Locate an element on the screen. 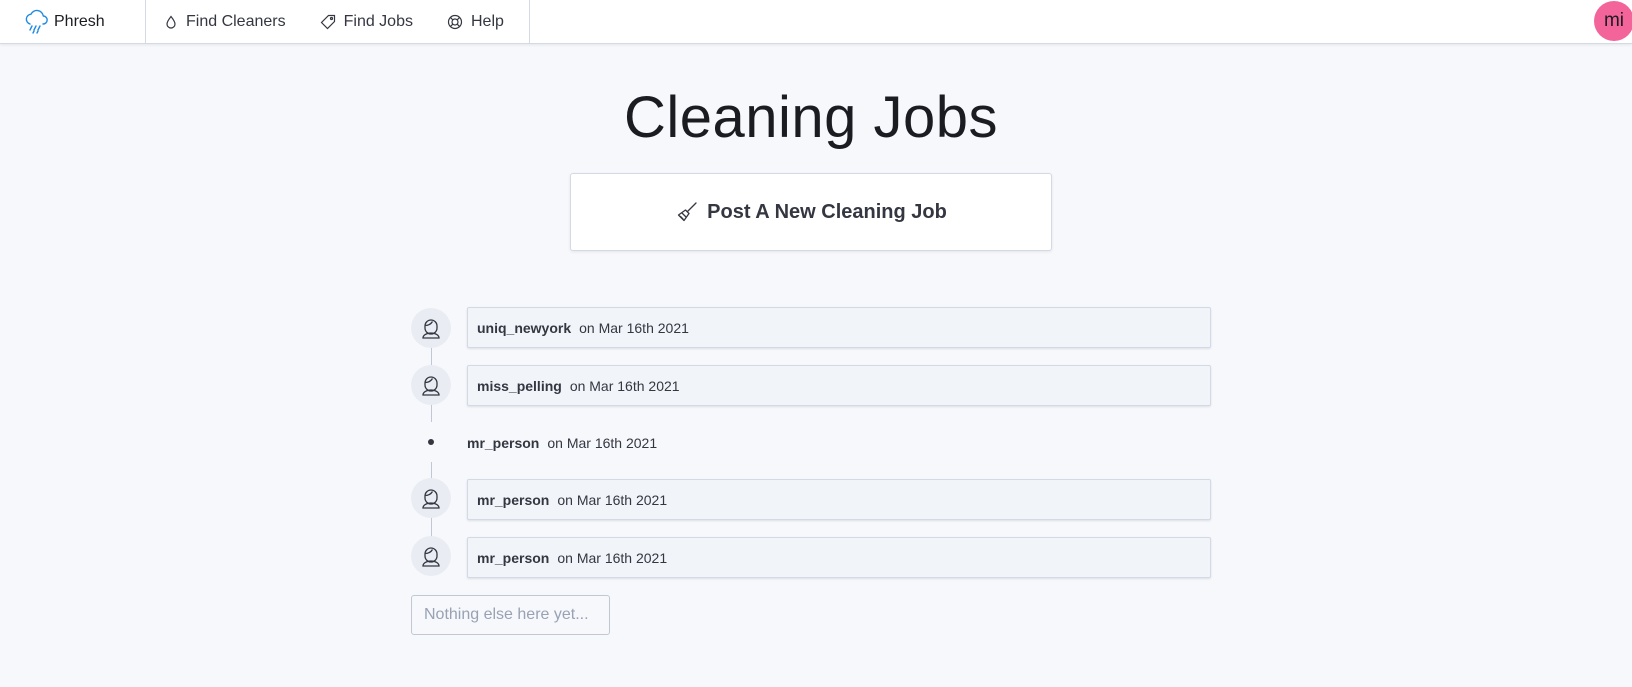 The image size is (1632, 687). timeline-dot-marker is located at coordinates (431, 442).